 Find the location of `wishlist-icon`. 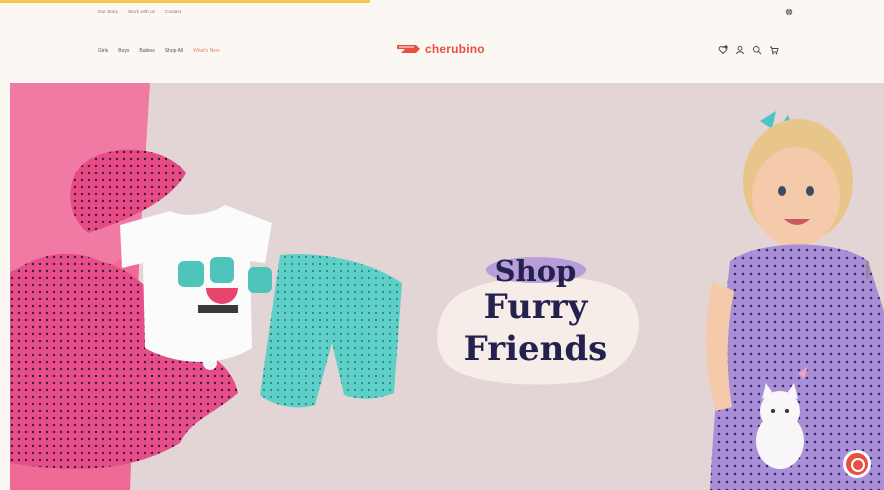

wishlist-icon is located at coordinates (723, 50).